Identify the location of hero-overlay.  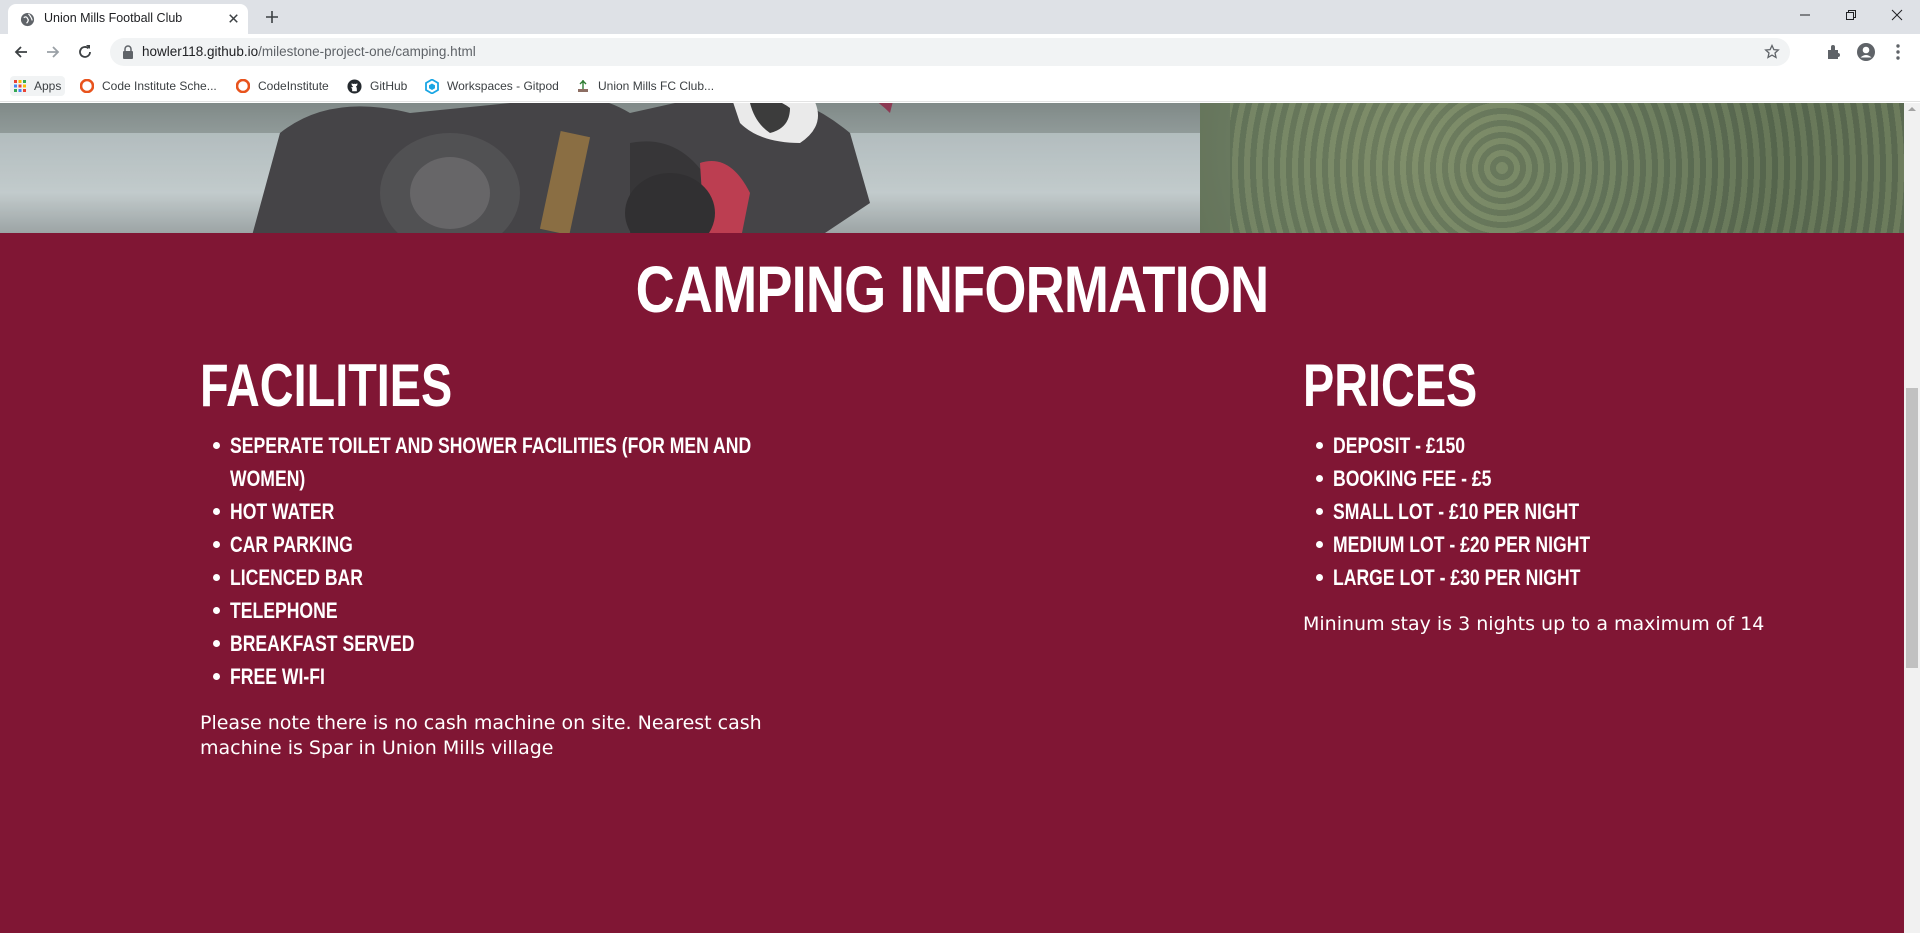
(952, 168).